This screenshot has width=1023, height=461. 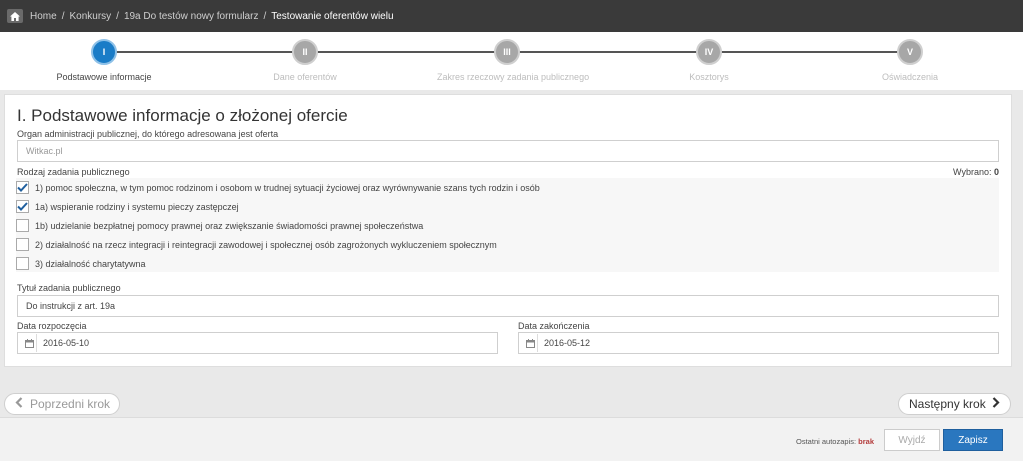 I want to click on step-5: V Oświadczenia, so click(x=910, y=60).